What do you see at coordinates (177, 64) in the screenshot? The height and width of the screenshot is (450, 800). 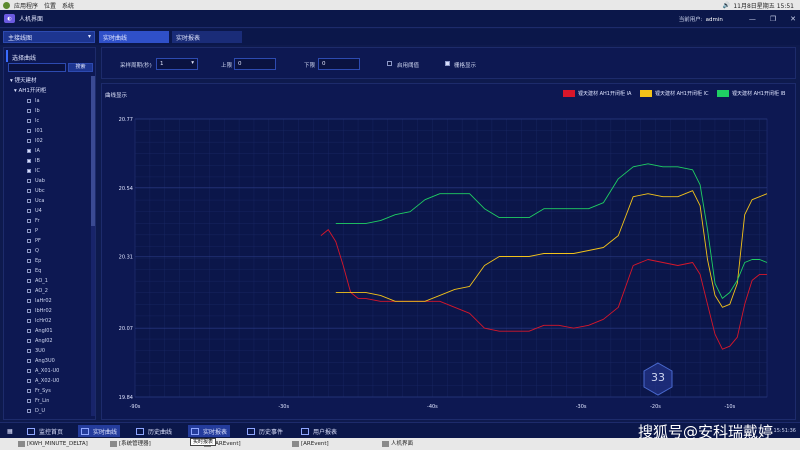 I see `period-select: 1 ▾` at bounding box center [177, 64].